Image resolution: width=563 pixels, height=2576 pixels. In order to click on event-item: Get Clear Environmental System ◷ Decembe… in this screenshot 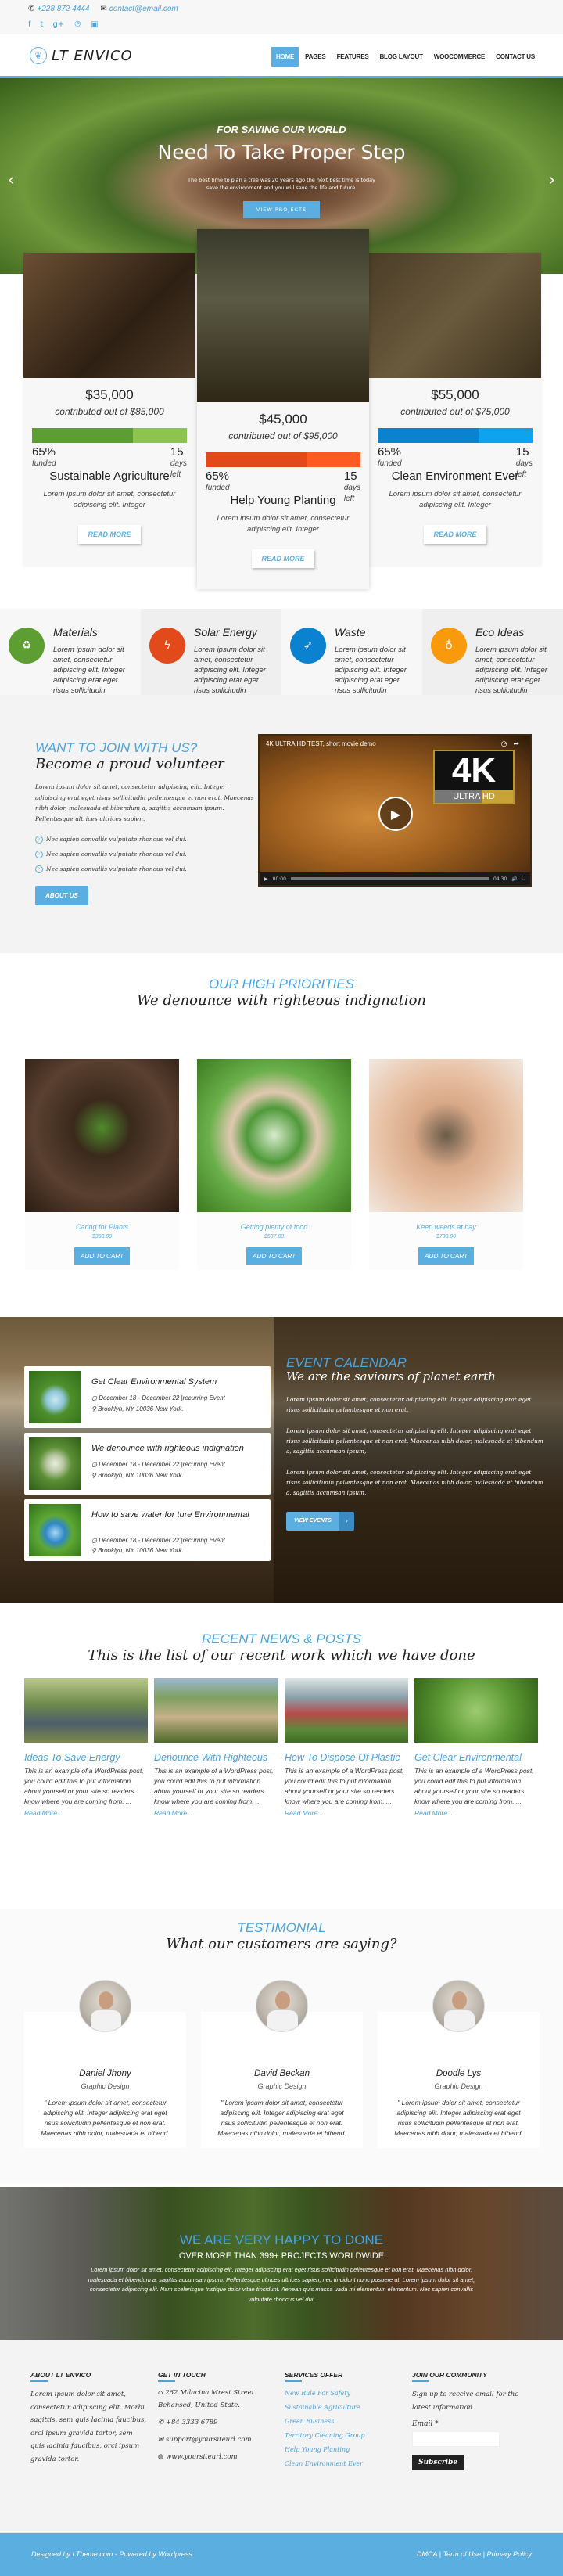, I will do `click(147, 1397)`.